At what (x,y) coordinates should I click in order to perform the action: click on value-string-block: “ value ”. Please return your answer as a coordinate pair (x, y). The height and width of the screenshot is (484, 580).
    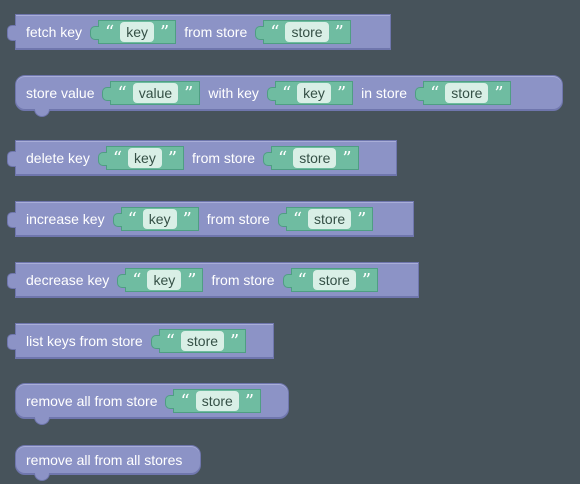
    Looking at the image, I should click on (151, 93).